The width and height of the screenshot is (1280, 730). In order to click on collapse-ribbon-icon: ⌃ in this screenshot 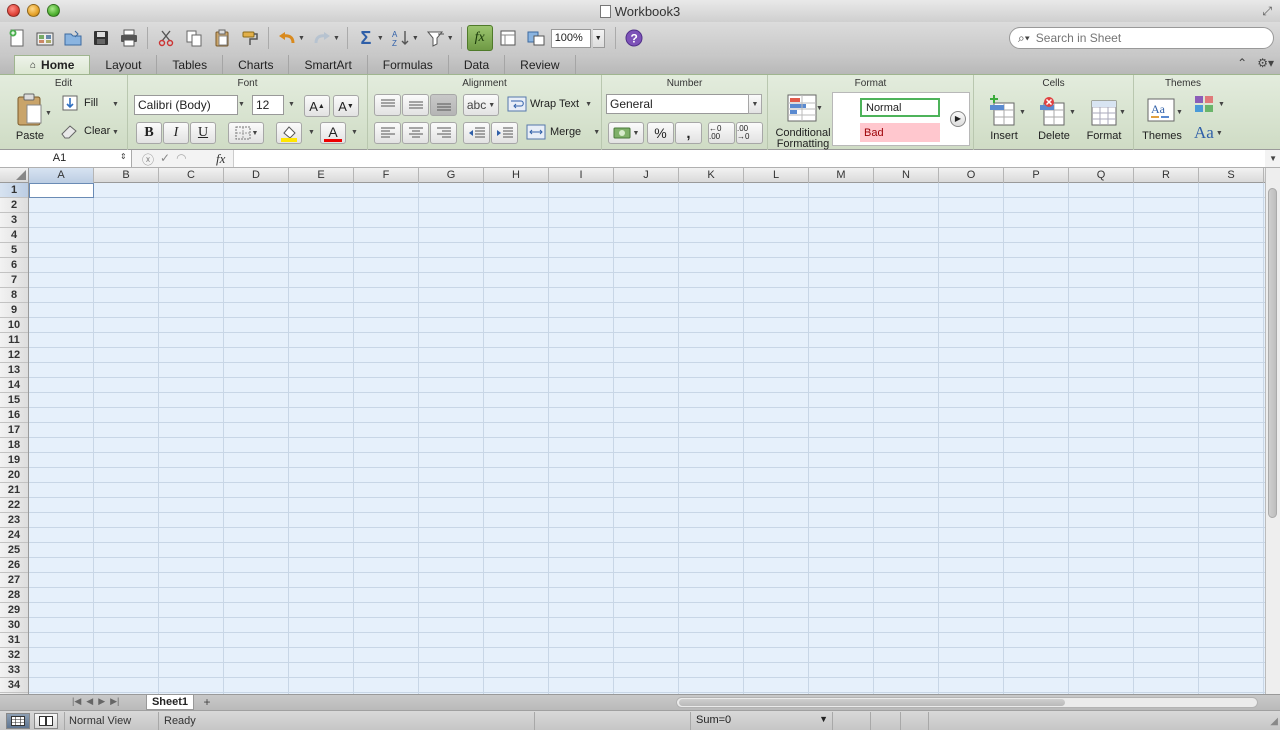, I will do `click(1242, 63)`.